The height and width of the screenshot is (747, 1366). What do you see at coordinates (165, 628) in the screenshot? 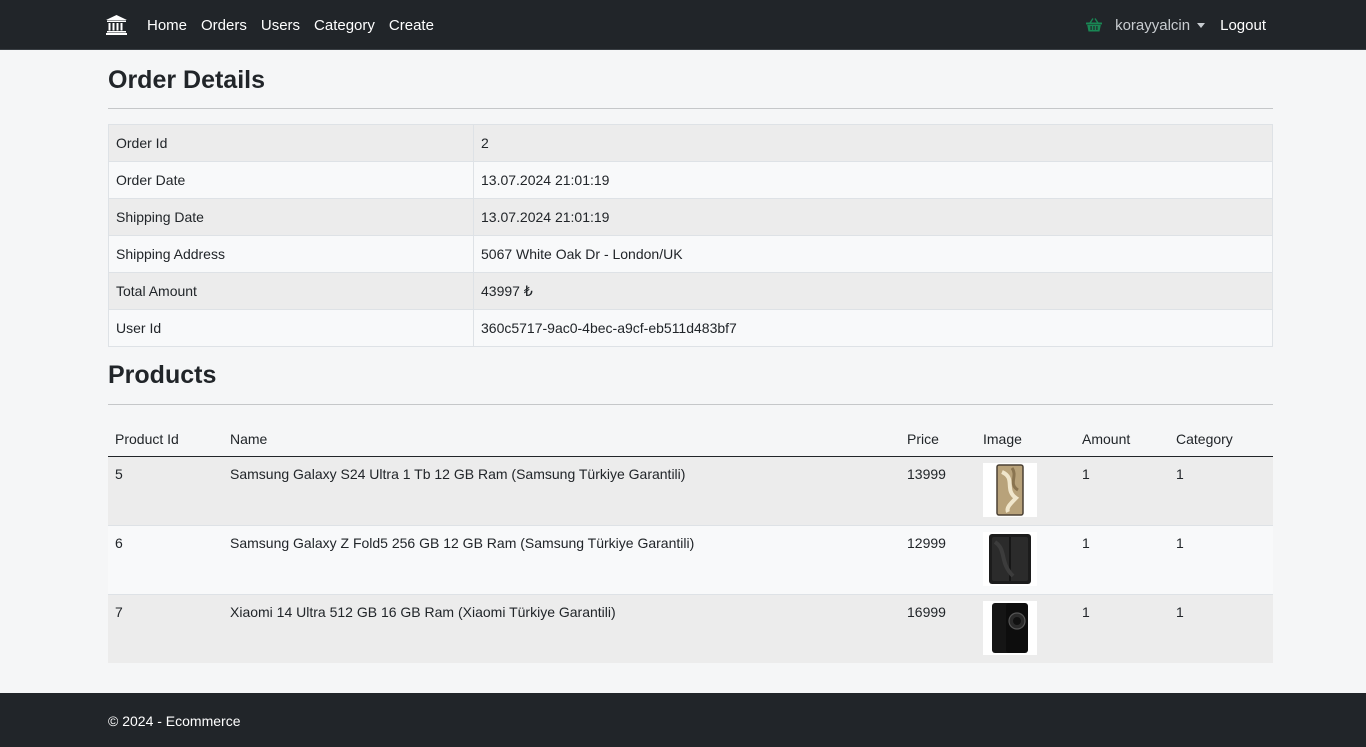
I see `product-id: 7` at bounding box center [165, 628].